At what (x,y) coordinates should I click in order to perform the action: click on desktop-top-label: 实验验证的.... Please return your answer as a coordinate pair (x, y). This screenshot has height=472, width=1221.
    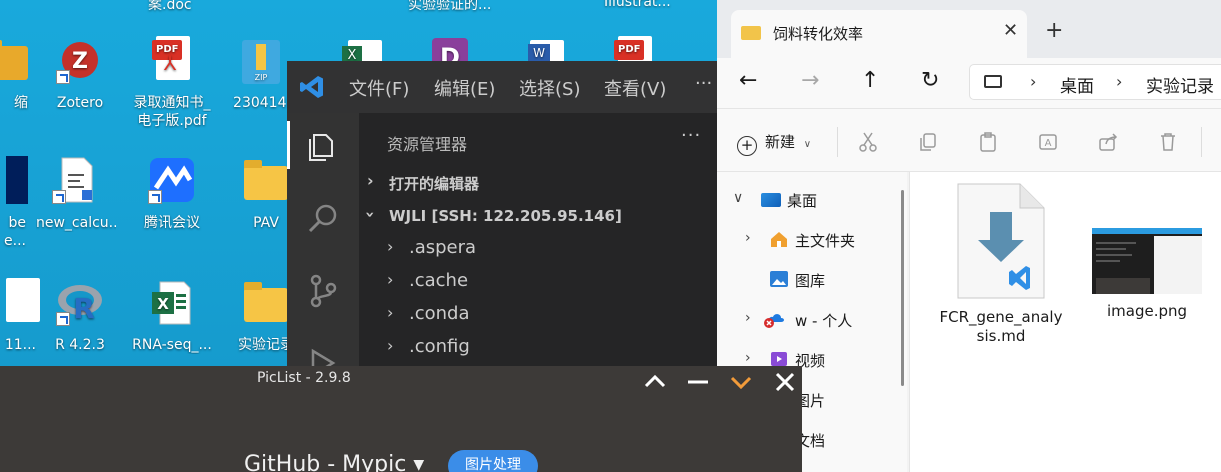
    Looking at the image, I should click on (450, 6).